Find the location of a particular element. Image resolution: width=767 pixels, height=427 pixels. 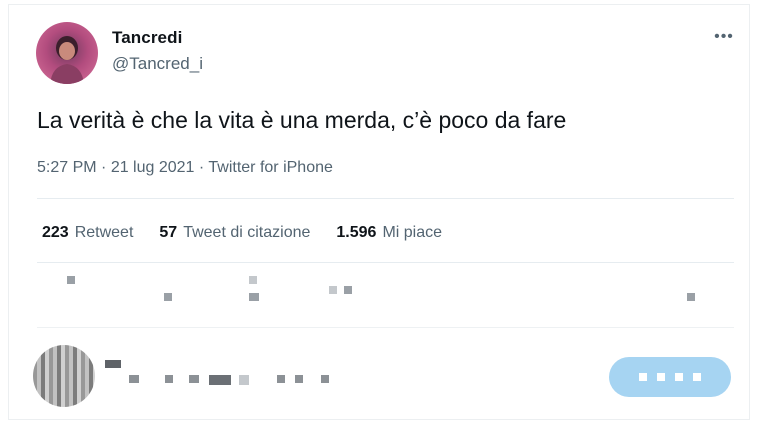

reply-button is located at coordinates (670, 377).